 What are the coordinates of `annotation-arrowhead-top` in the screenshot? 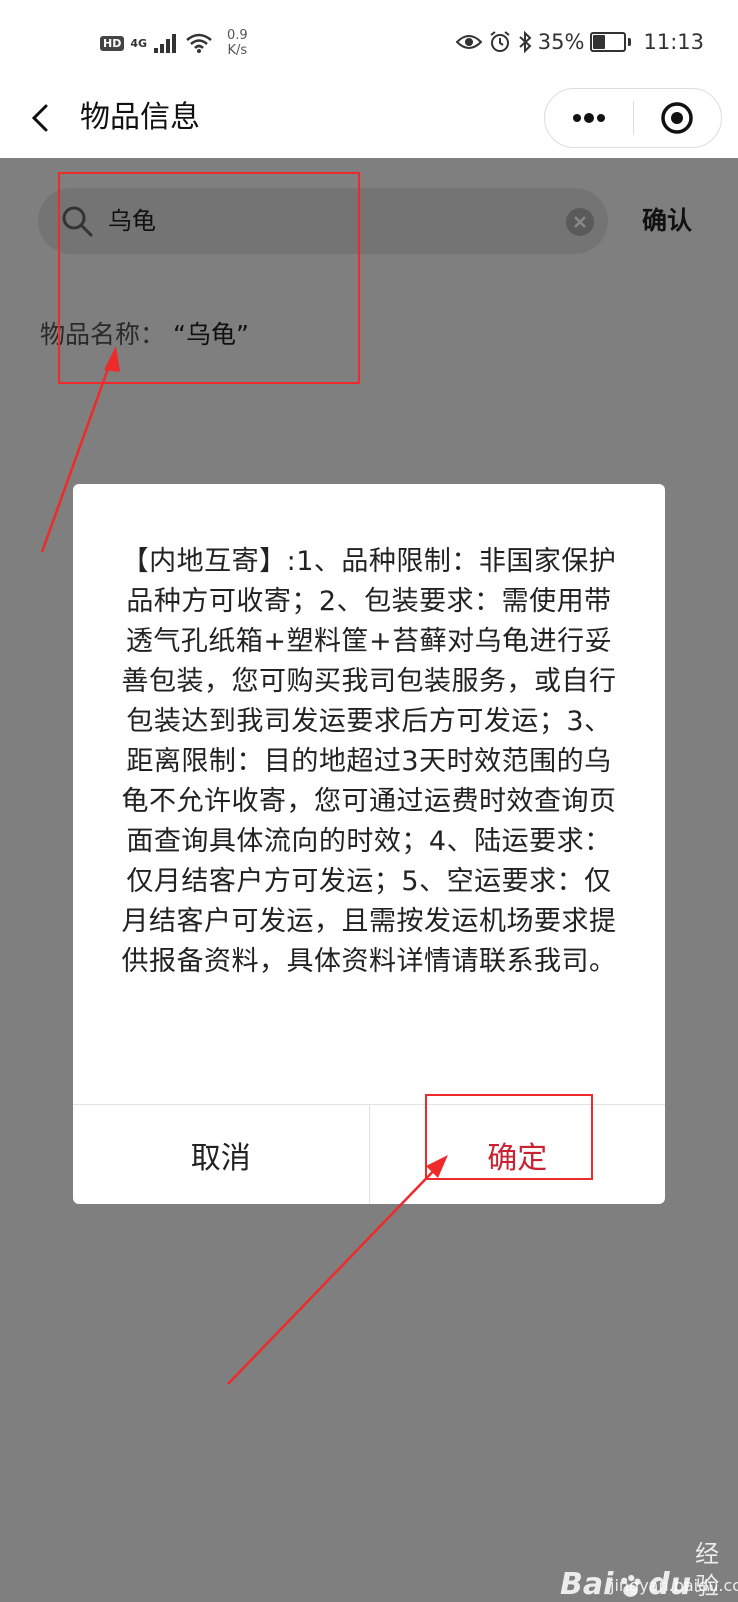 It's located at (112, 359).